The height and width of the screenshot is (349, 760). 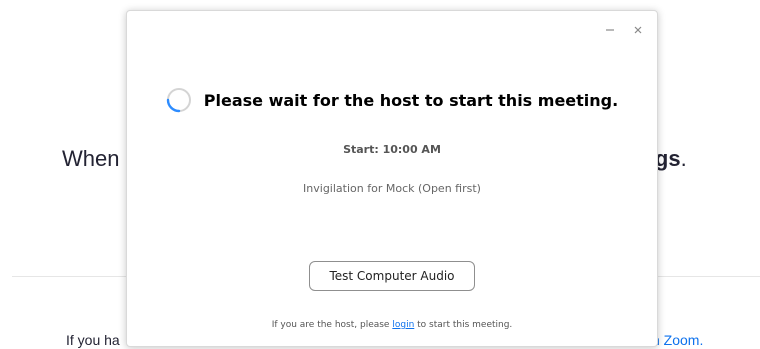 What do you see at coordinates (638, 30) in the screenshot?
I see `close-icon` at bounding box center [638, 30].